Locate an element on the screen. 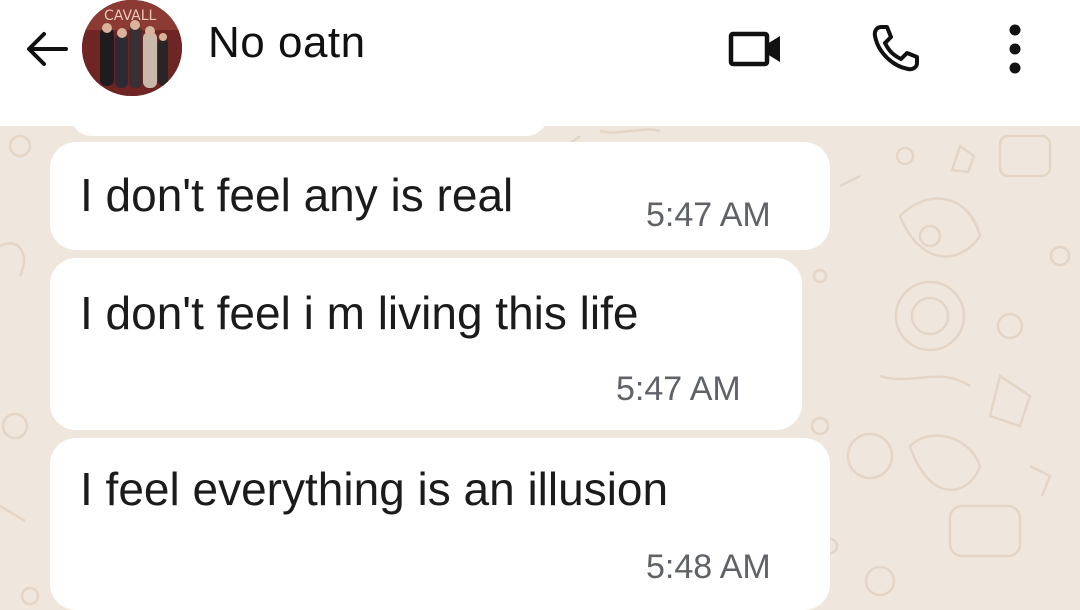 The image size is (1080, 610). svg-text: CAVALL is located at coordinates (130, 16).